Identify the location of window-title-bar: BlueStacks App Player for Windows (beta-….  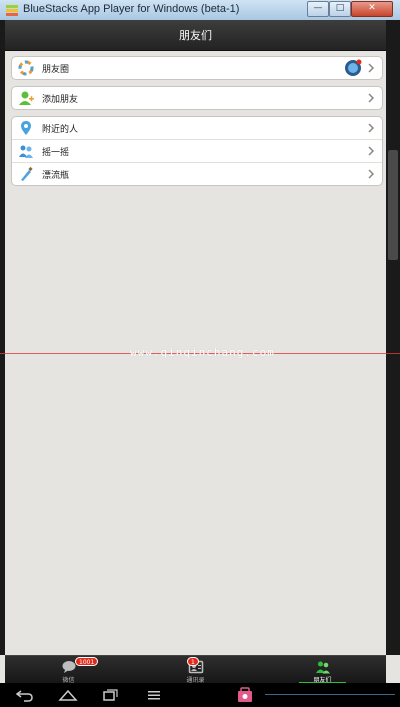
(200, 10).